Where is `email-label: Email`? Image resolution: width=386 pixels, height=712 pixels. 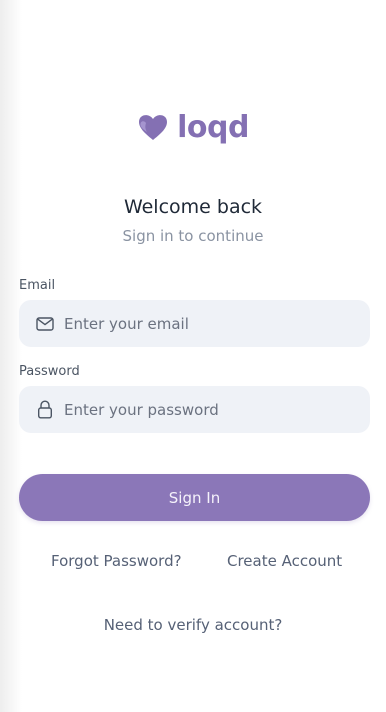
email-label: Email is located at coordinates (37, 285).